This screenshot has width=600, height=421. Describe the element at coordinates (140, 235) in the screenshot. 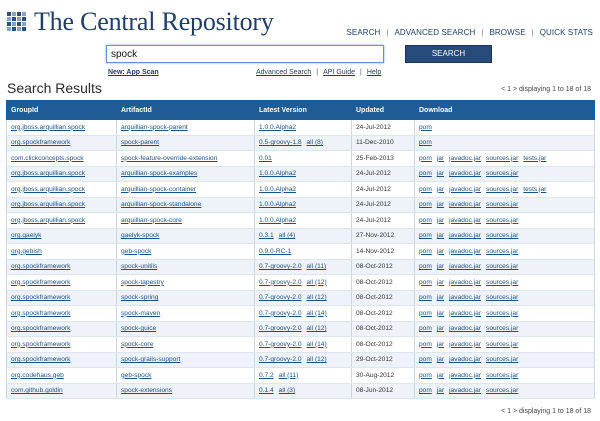

I see `artifactid-link: gaelyk-spock` at that location.